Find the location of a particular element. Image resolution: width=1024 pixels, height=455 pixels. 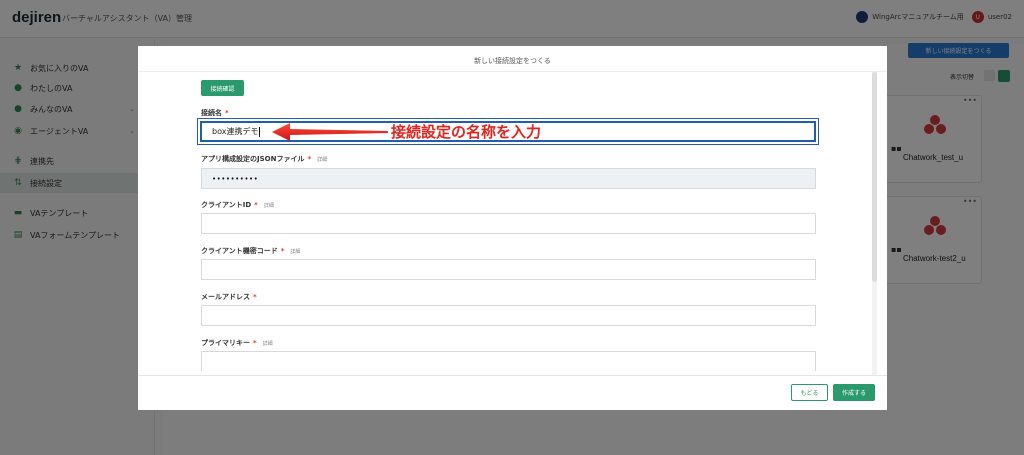

annotation-arrow-icon is located at coordinates (330, 132).